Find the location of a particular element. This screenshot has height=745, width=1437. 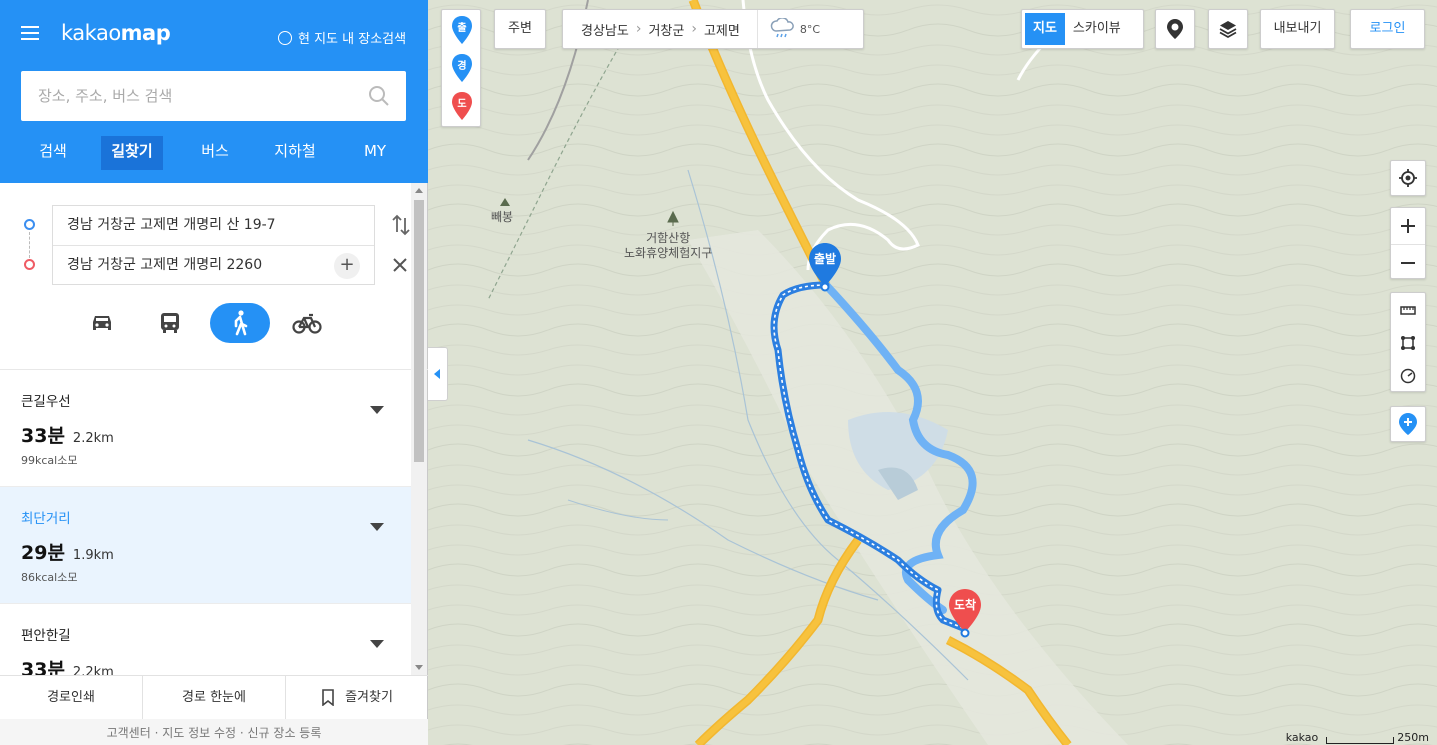

route-option-name: 최단거리 is located at coordinates (46, 519).